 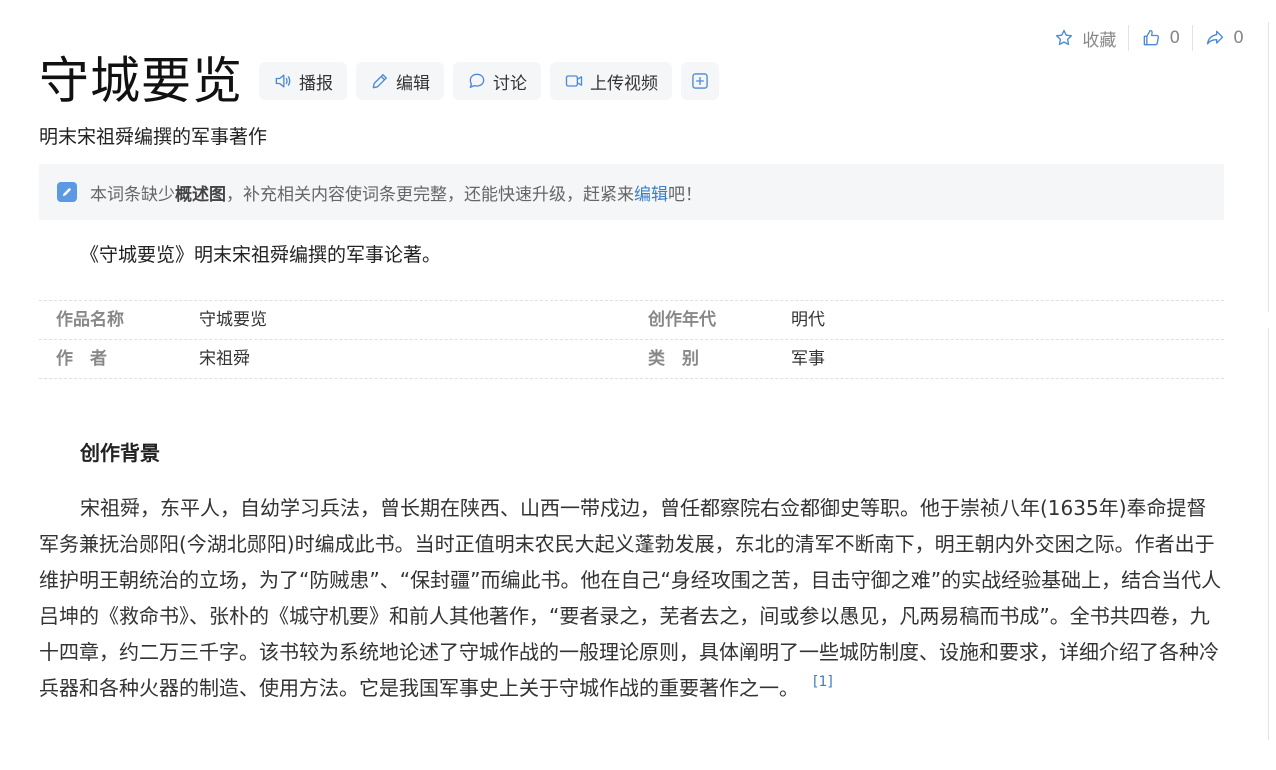 What do you see at coordinates (808, 359) in the screenshot?
I see `info-value: 军事` at bounding box center [808, 359].